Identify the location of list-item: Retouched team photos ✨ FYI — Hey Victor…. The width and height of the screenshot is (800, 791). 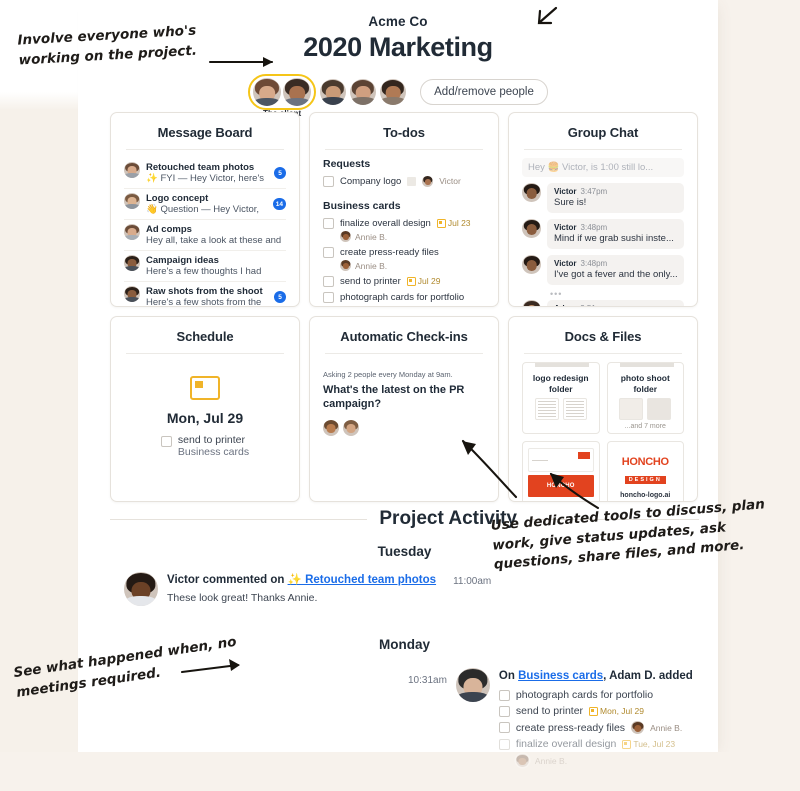
(205, 173).